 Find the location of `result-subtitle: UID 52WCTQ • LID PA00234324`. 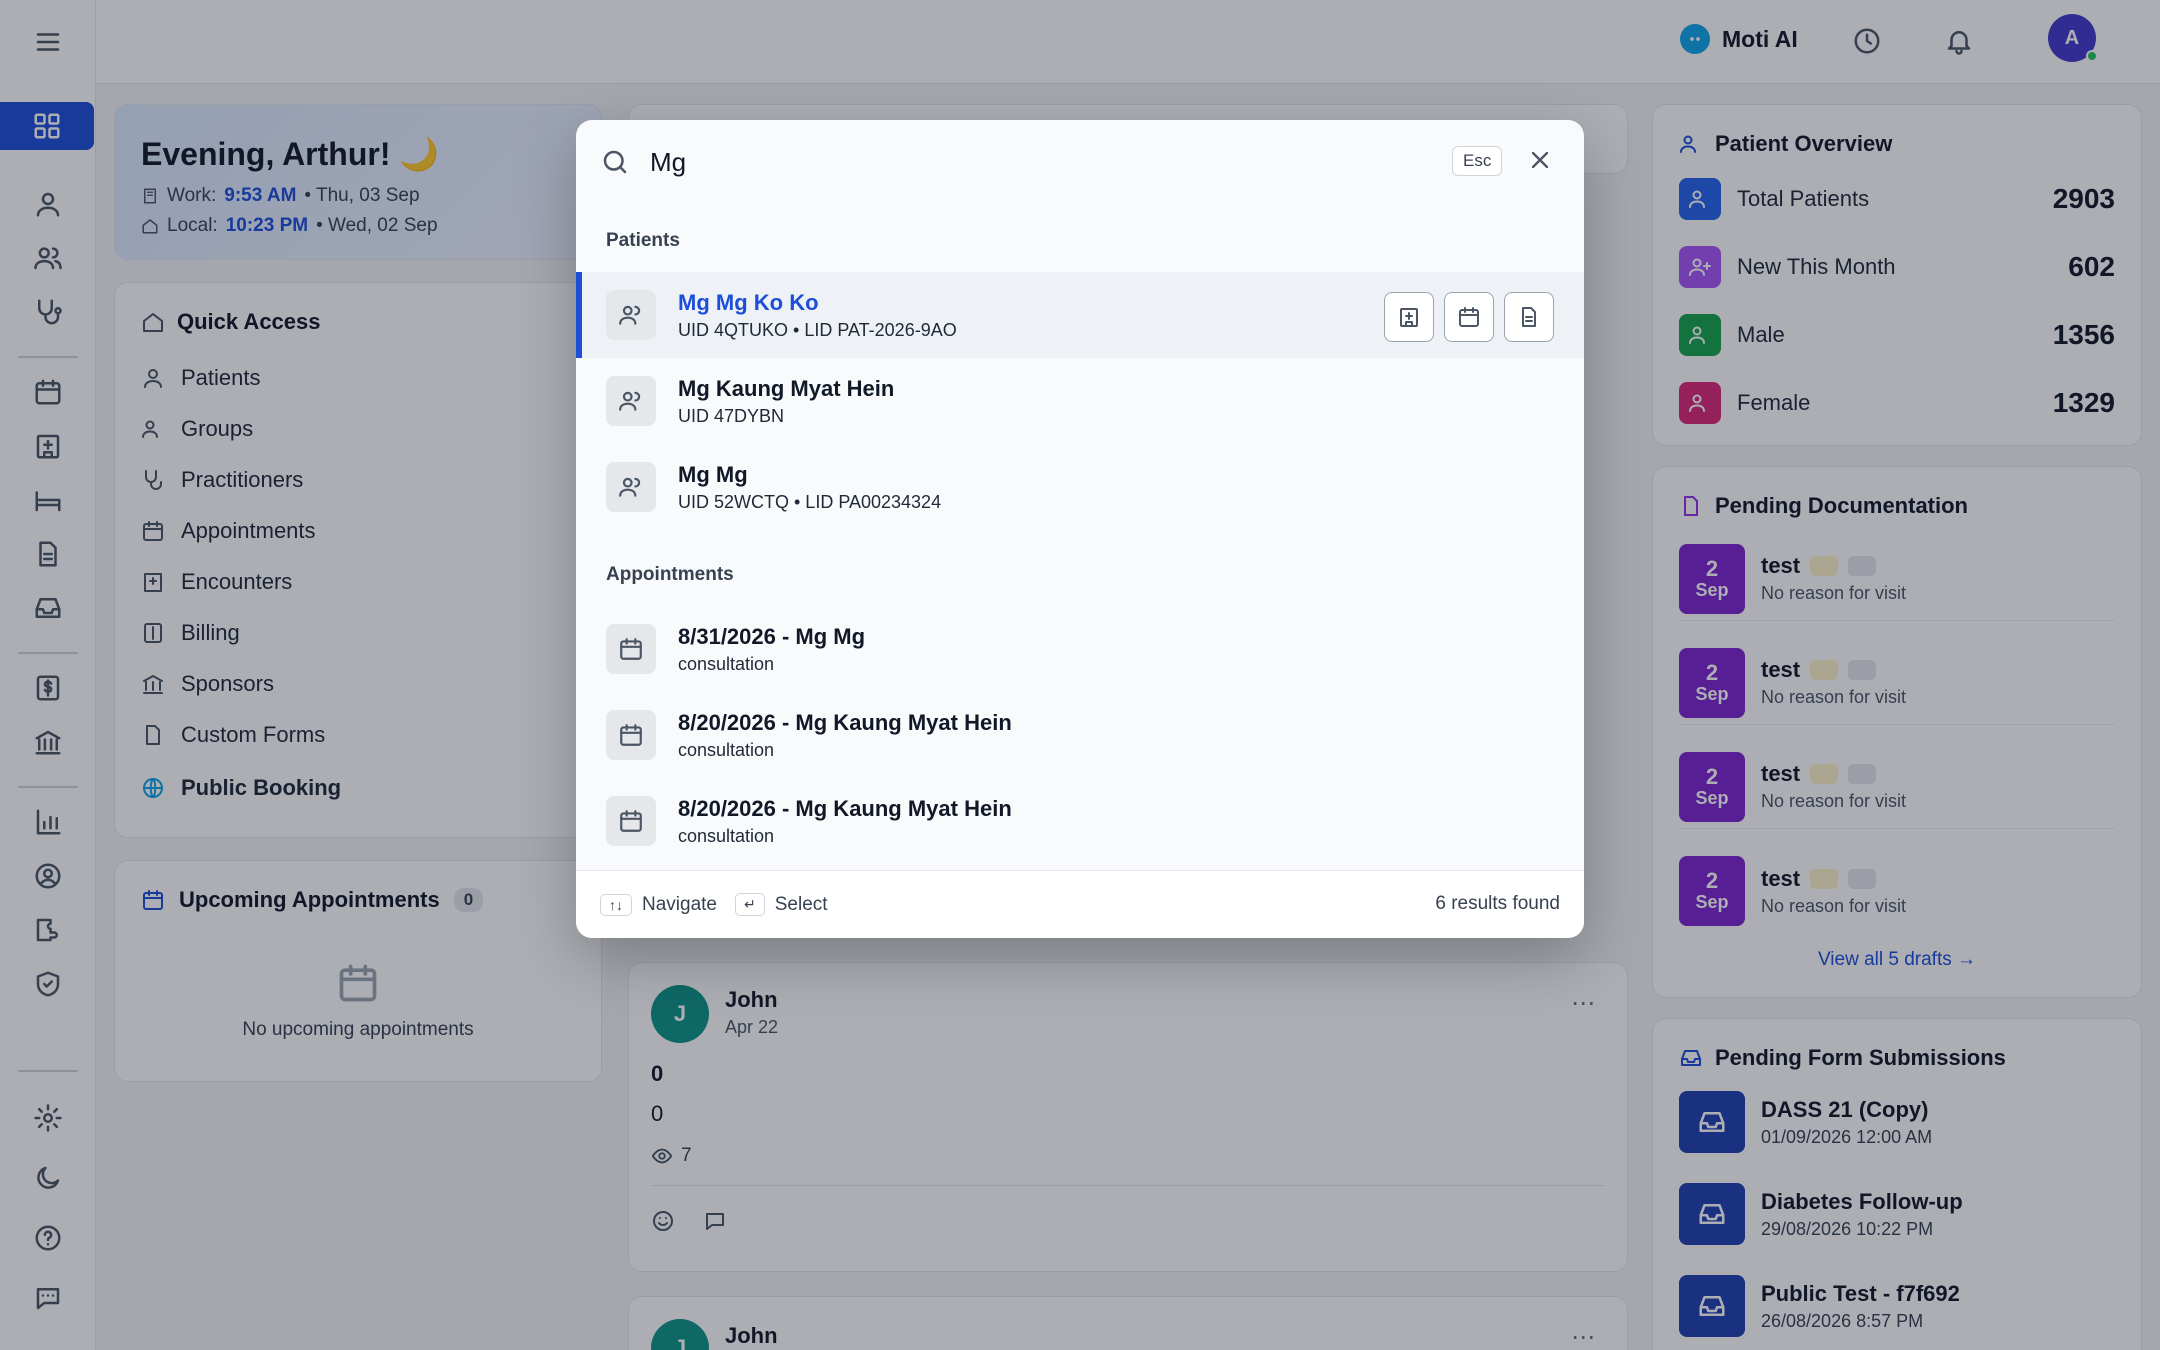

result-subtitle: UID 52WCTQ • LID PA00234324 is located at coordinates (810, 501).